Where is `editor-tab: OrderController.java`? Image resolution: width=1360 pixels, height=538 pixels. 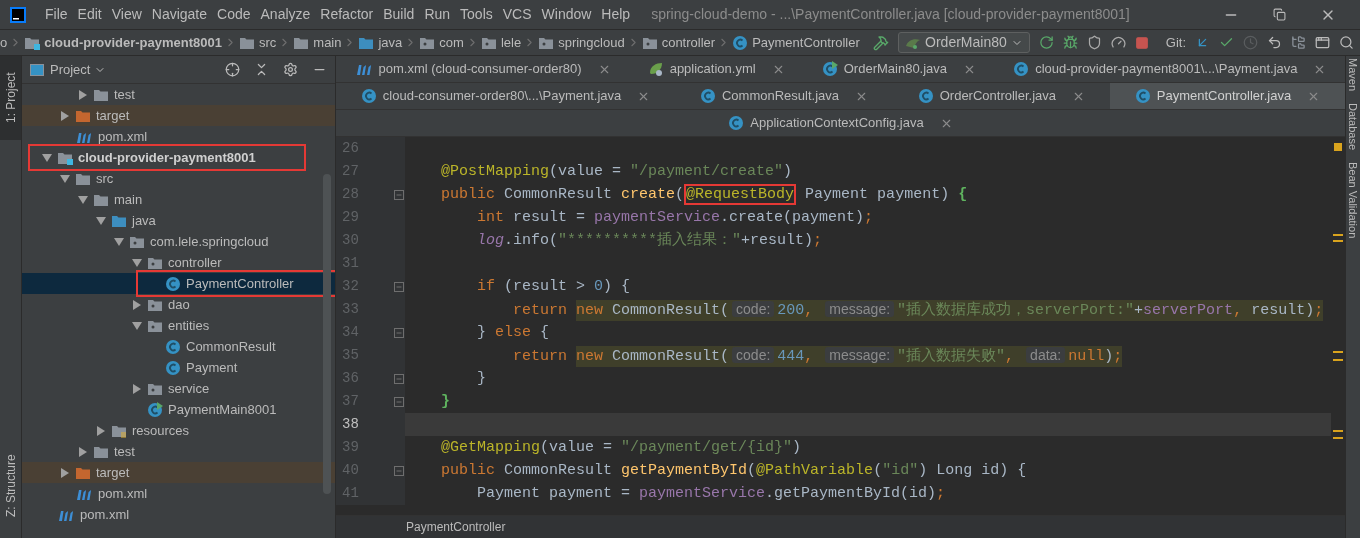 editor-tab: OrderController.java is located at coordinates (1001, 96).